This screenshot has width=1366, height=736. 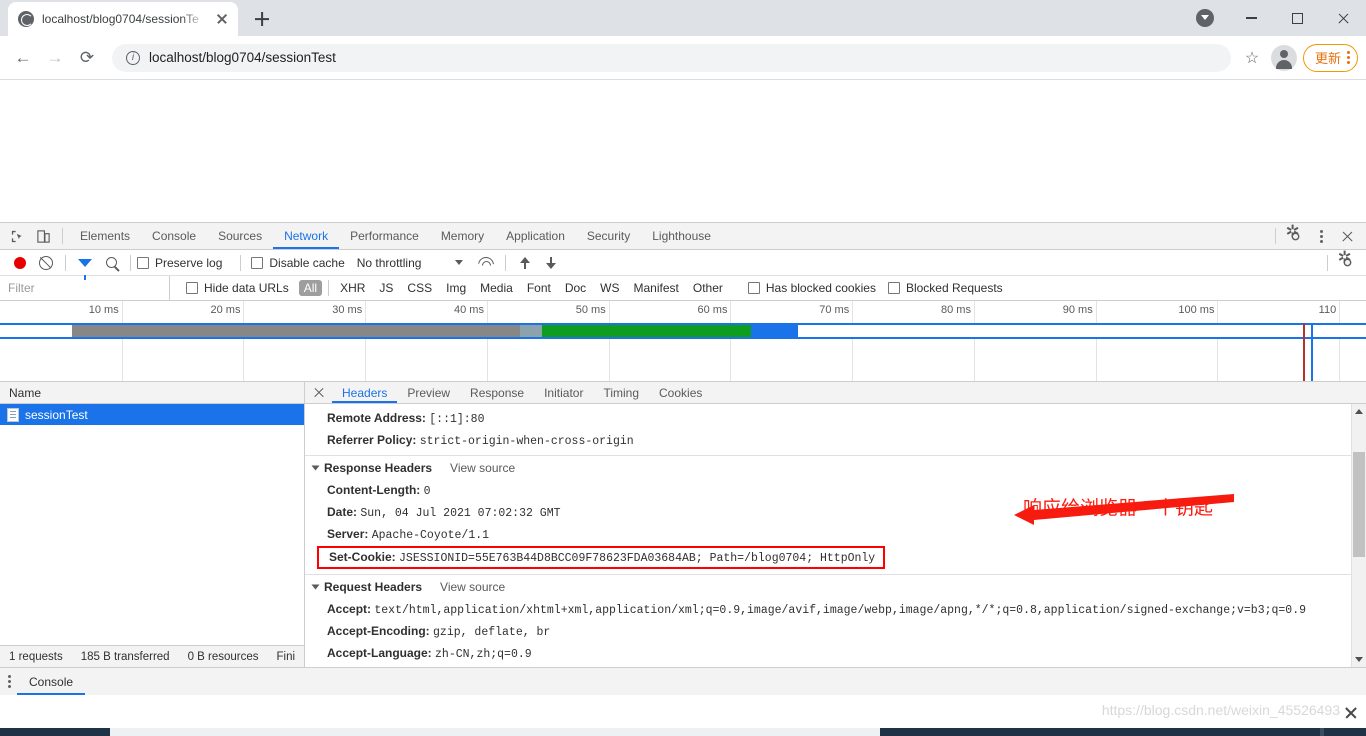 I want to click on request-headers-section: Request Headers View source, so click(x=835, y=586).